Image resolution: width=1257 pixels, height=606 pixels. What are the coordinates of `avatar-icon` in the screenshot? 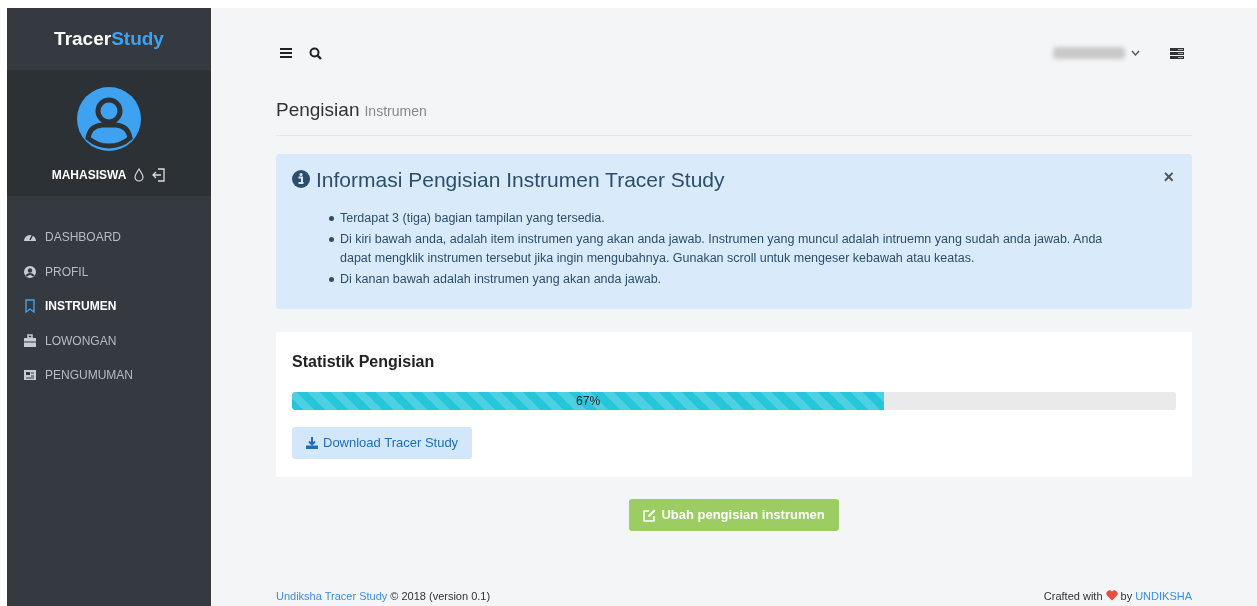 It's located at (109, 119).